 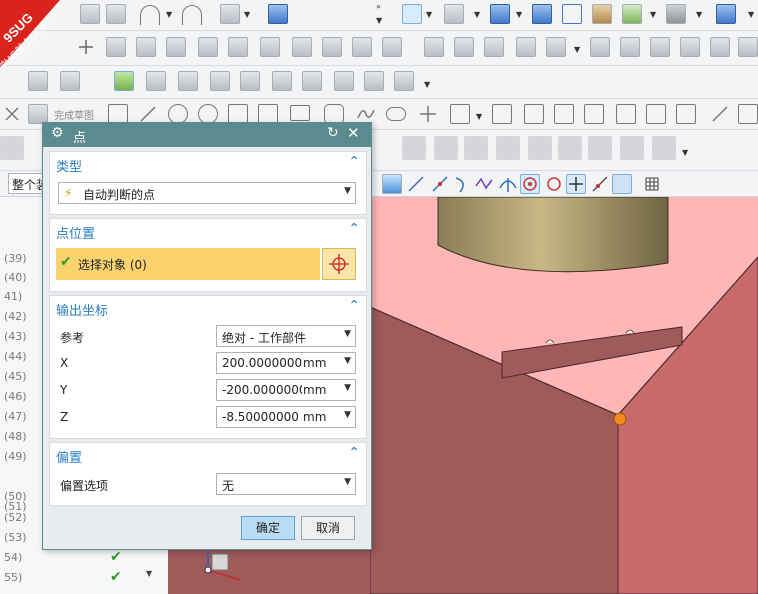 I want to click on type-dropdown: ⚡ 自动判断的点 ▼, so click(x=207, y=193).